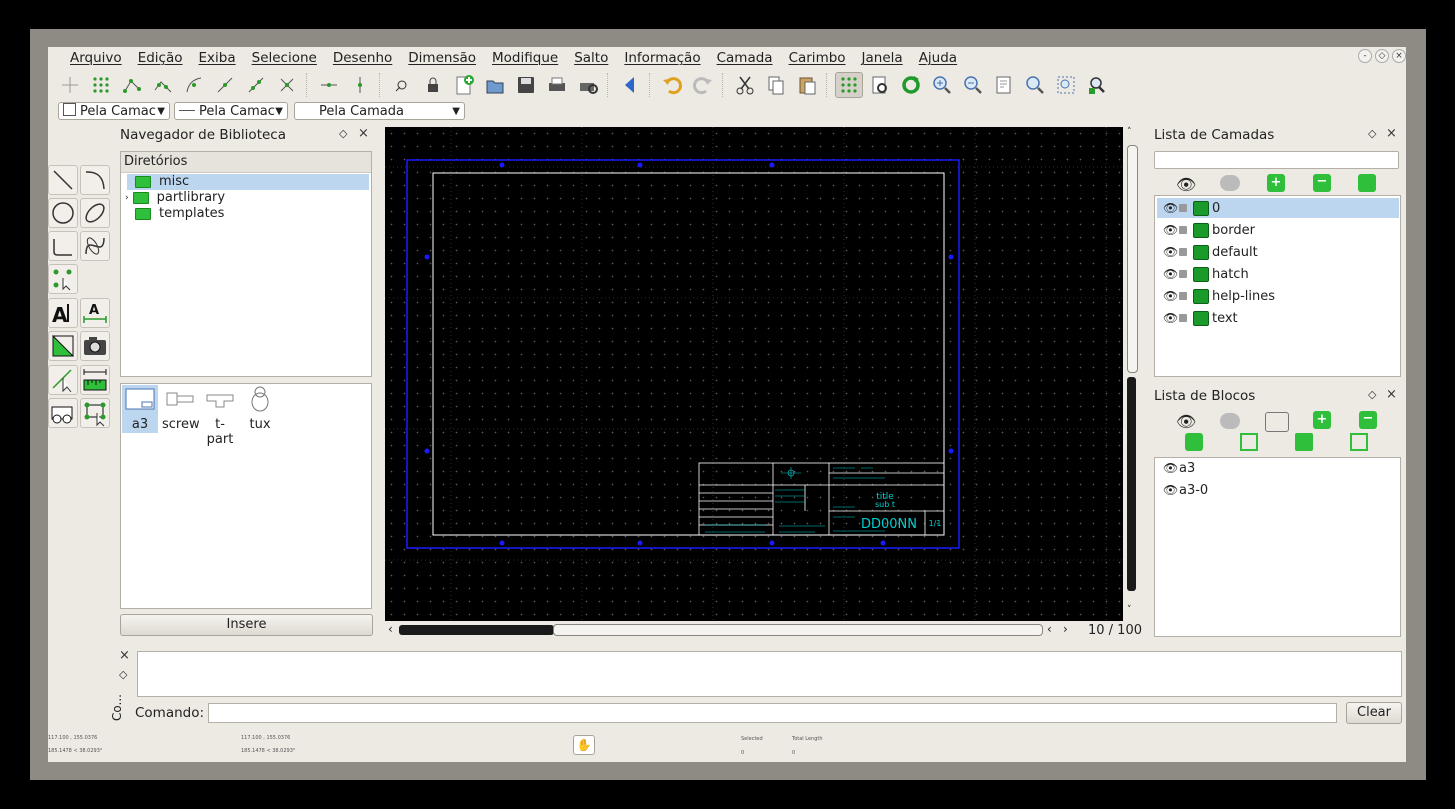 This screenshot has width=1455, height=809. Describe the element at coordinates (495, 85) in the screenshot. I see `open-file-icon` at that location.